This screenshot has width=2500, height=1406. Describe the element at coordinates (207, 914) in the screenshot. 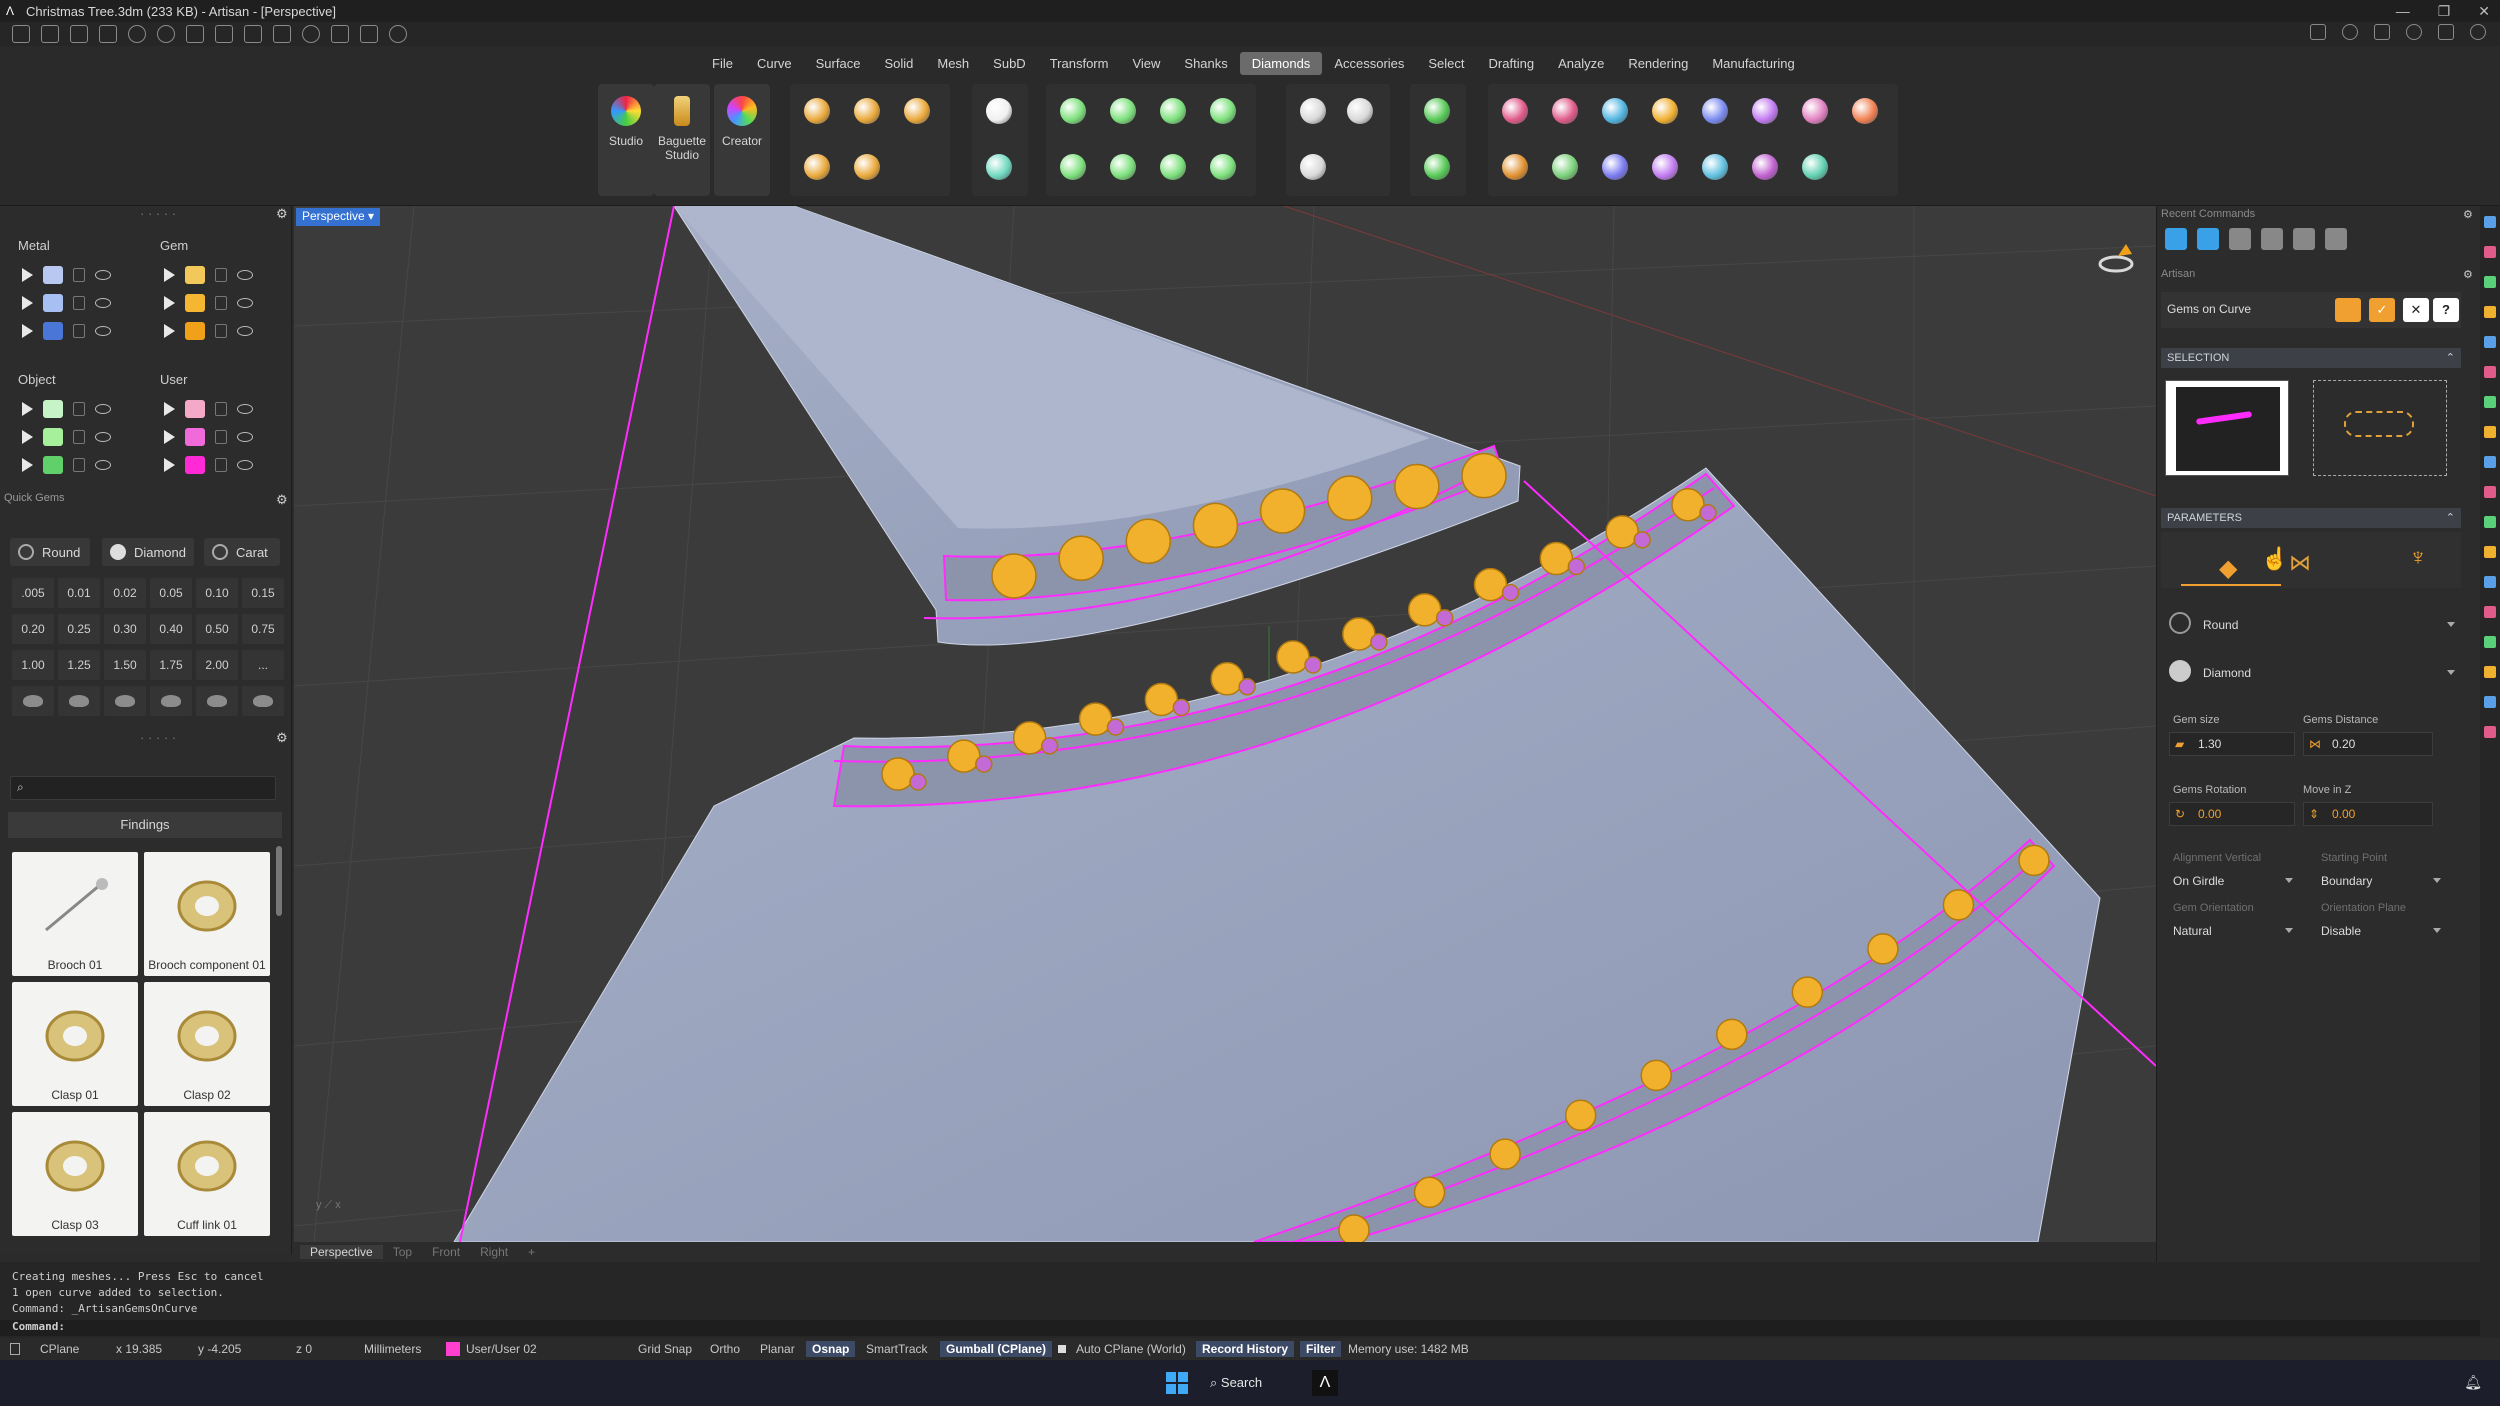

I see `finding-tile: Brooch component 01` at that location.